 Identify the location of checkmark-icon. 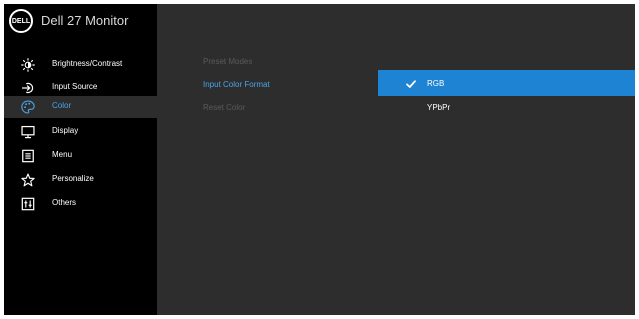
(411, 83).